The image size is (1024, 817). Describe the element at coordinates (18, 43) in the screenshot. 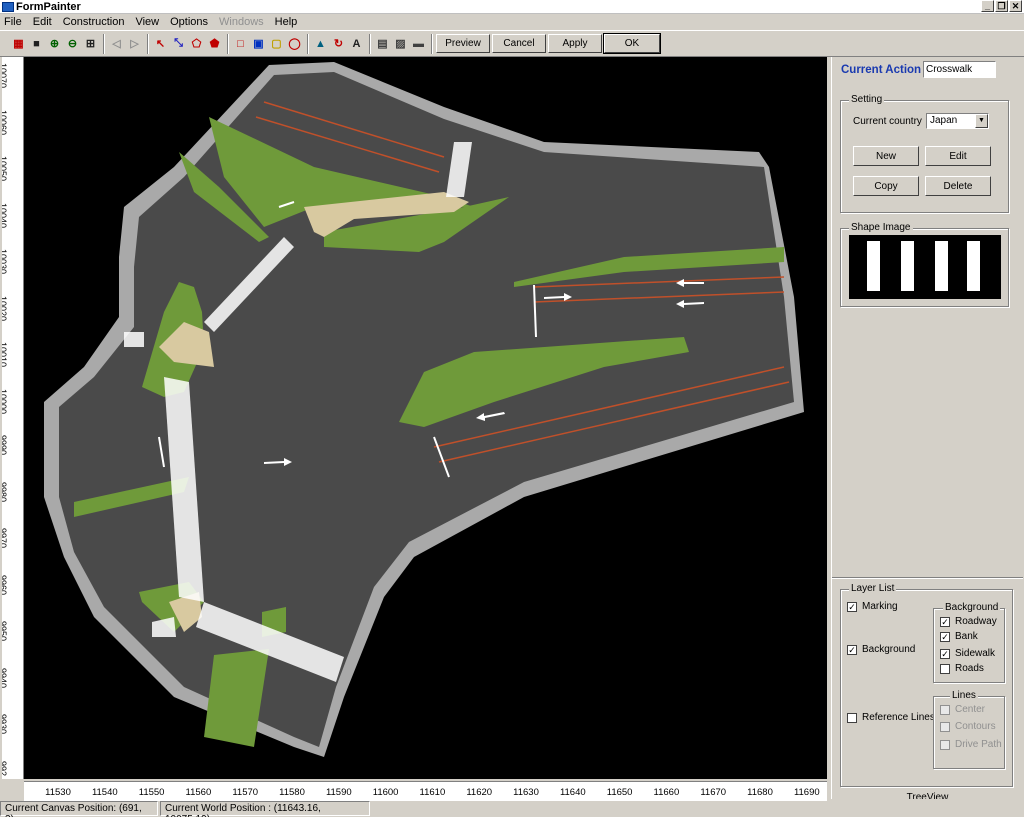

I see `open-icon: ▦` at that location.